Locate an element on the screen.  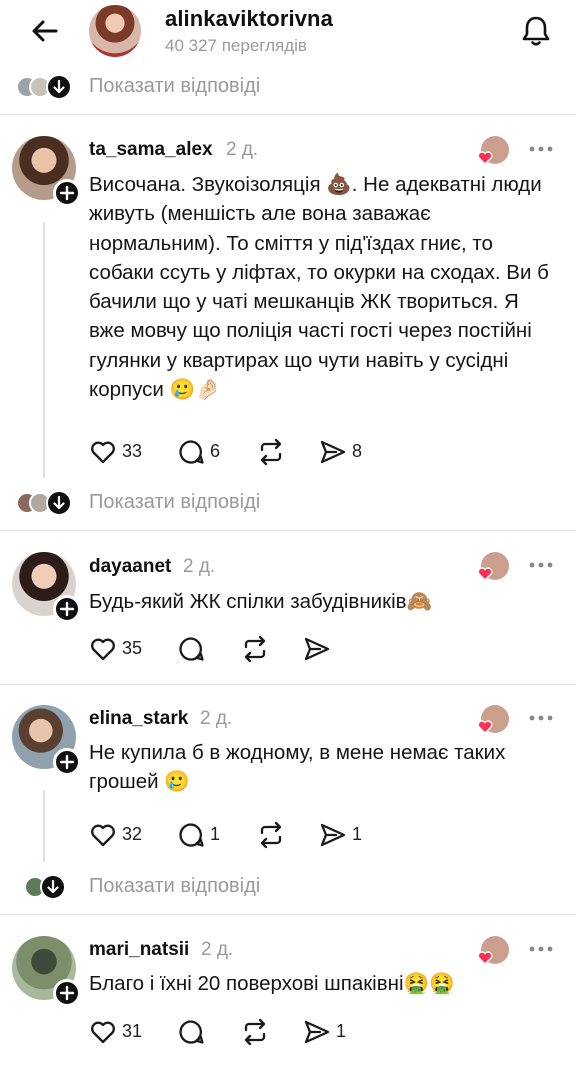
comment-username: dayaanet is located at coordinates (130, 567).